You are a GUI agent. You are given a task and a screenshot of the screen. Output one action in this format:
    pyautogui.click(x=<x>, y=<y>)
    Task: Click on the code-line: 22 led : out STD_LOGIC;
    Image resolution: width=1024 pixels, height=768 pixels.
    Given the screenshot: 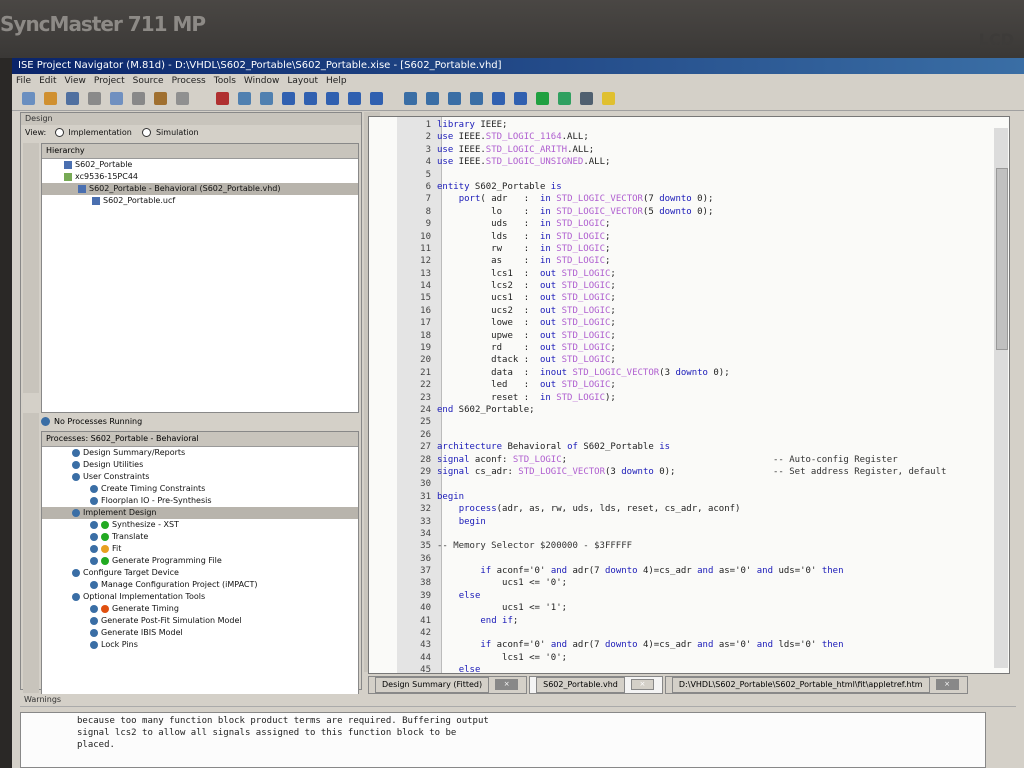 What is the action you would take?
    pyautogui.click(x=703, y=385)
    